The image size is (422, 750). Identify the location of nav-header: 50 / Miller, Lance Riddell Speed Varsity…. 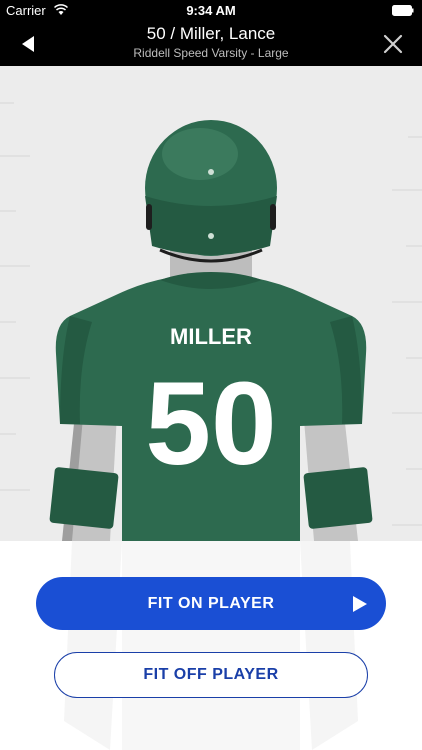
(211, 44).